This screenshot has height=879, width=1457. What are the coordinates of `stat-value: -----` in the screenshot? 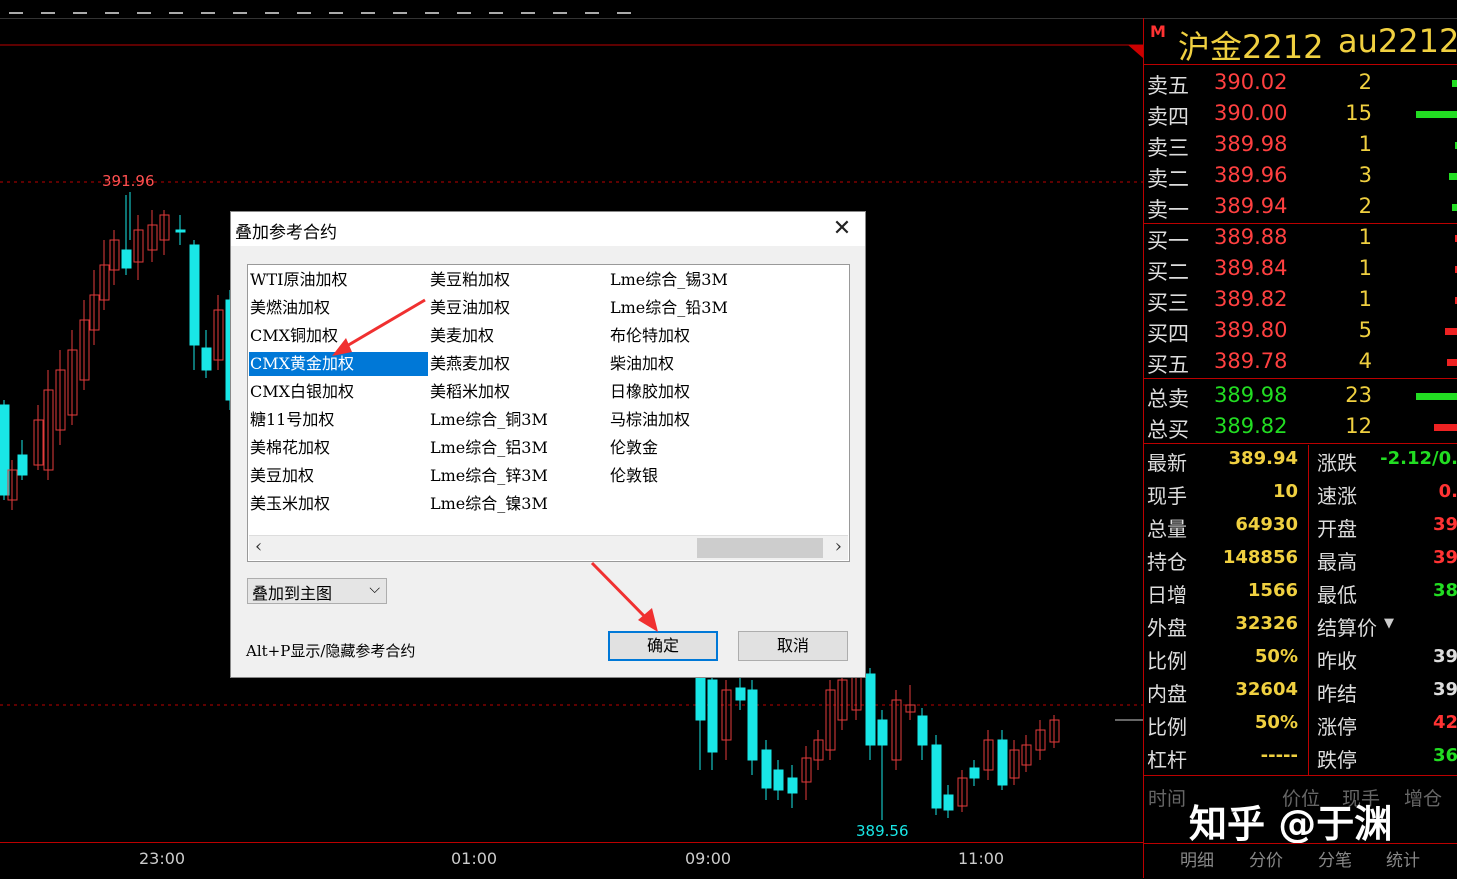 It's located at (1279, 755).